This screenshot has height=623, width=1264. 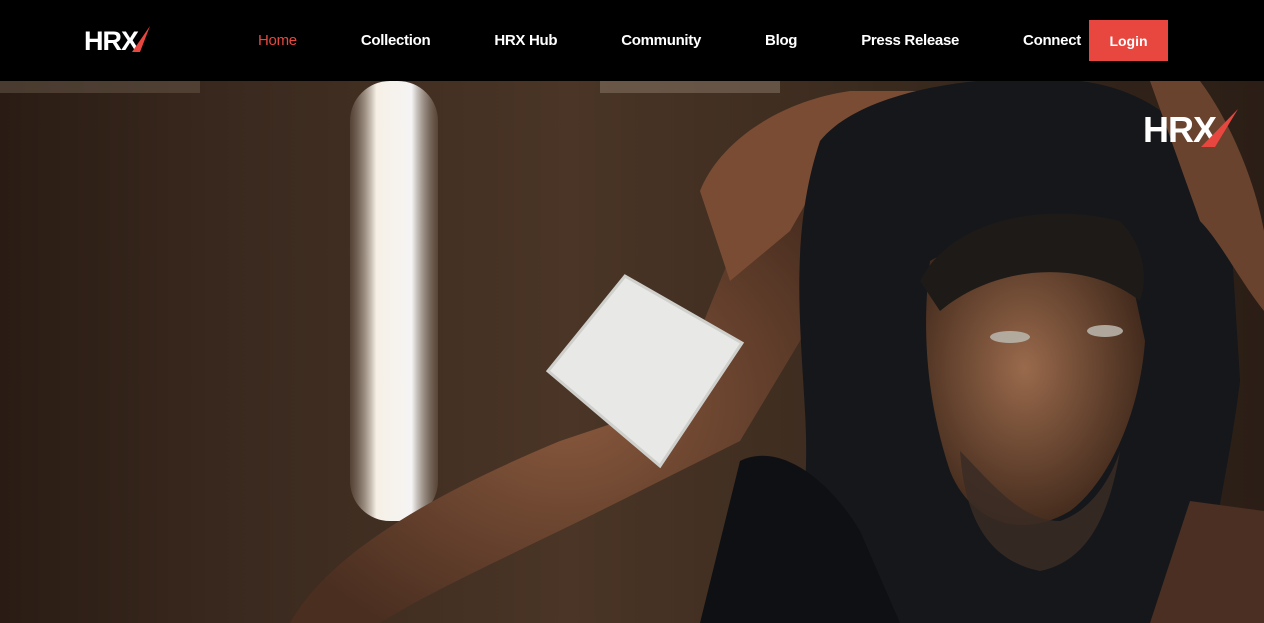 I want to click on nav-home: Home, so click(x=277, y=40).